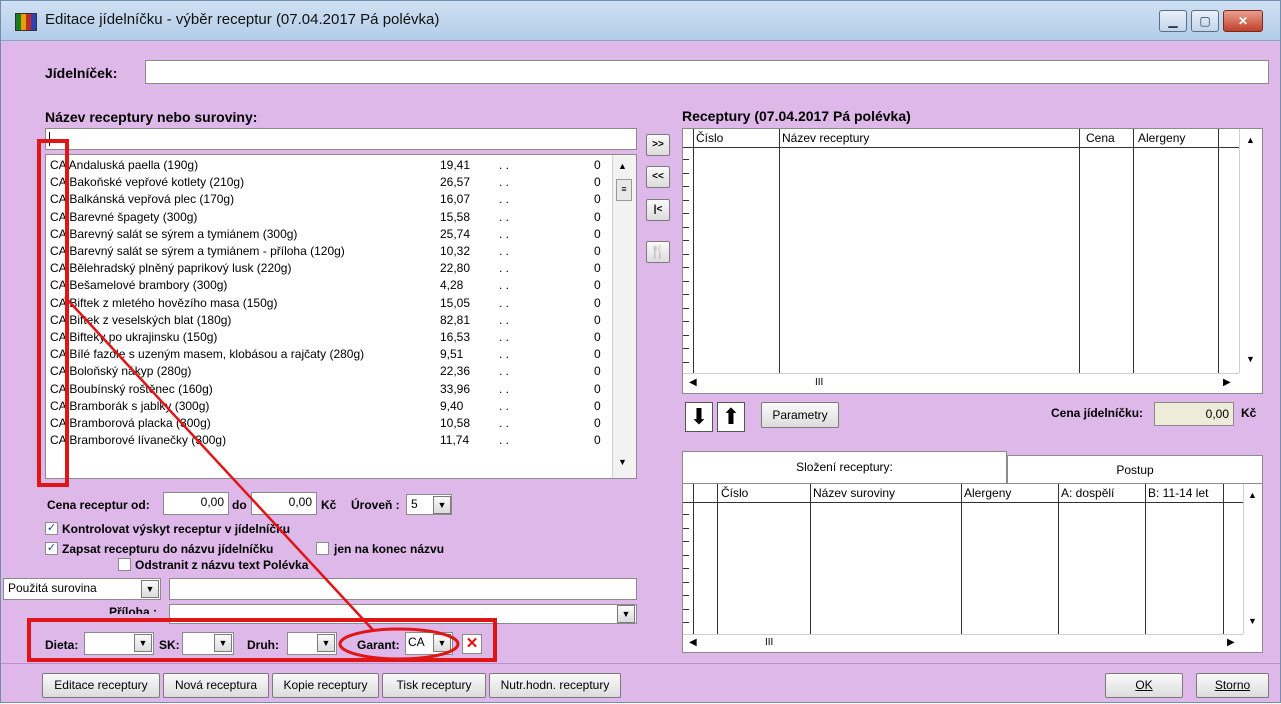 This screenshot has width=1281, height=704. What do you see at coordinates (403, 614) in the screenshot?
I see `priloha-input` at bounding box center [403, 614].